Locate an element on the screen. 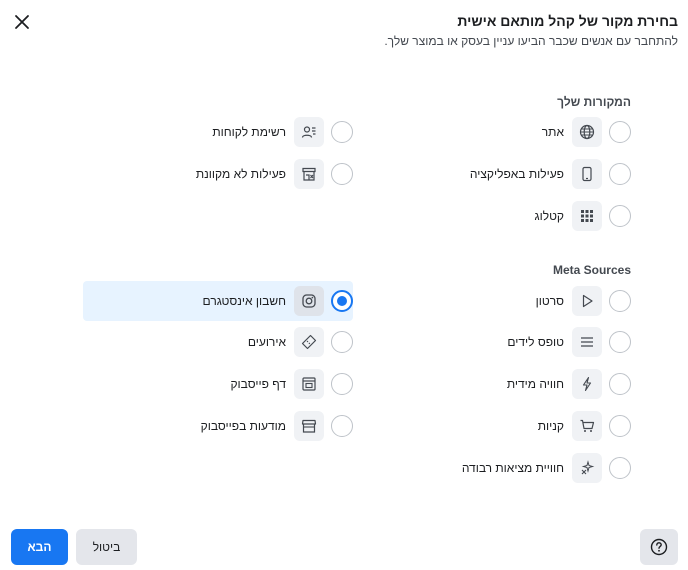 Image resolution: width=688 pixels, height=570 pixels. help-button is located at coordinates (659, 547).